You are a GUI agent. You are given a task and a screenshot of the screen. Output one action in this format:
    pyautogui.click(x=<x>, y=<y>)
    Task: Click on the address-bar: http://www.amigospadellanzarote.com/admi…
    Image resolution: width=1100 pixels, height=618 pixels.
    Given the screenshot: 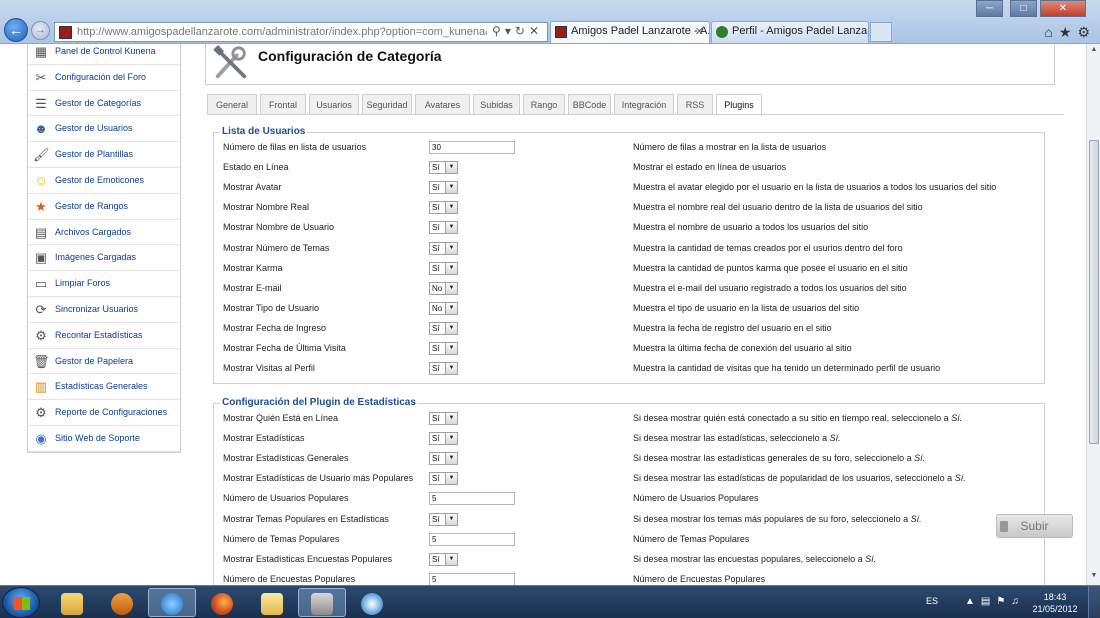 What is the action you would take?
    pyautogui.click(x=301, y=32)
    